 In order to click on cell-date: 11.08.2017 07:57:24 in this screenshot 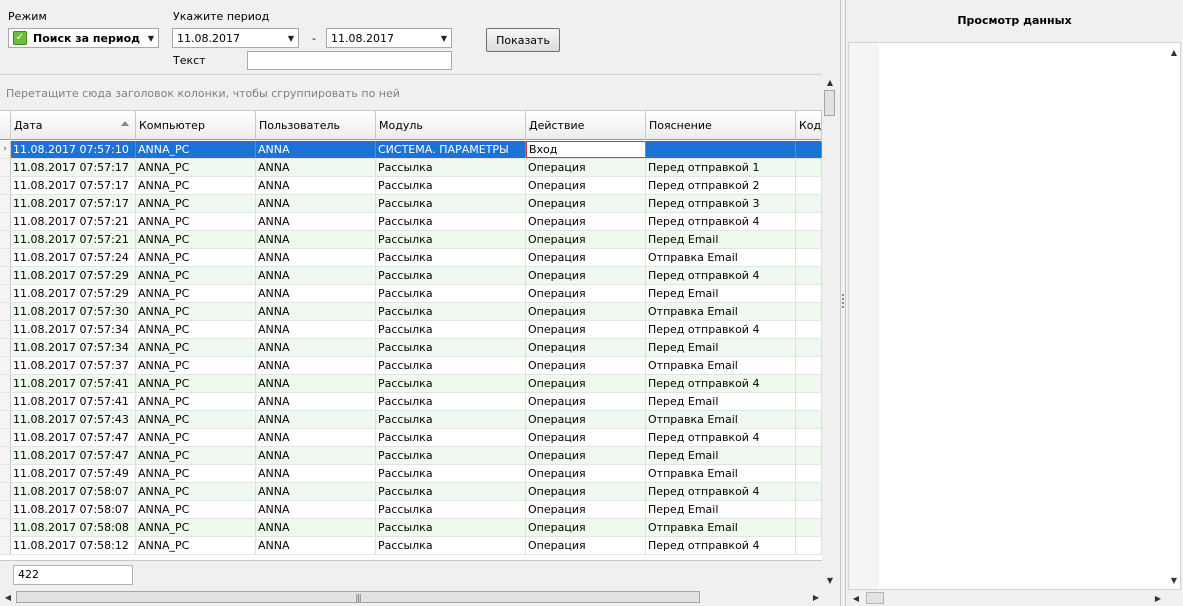, I will do `click(73, 257)`.